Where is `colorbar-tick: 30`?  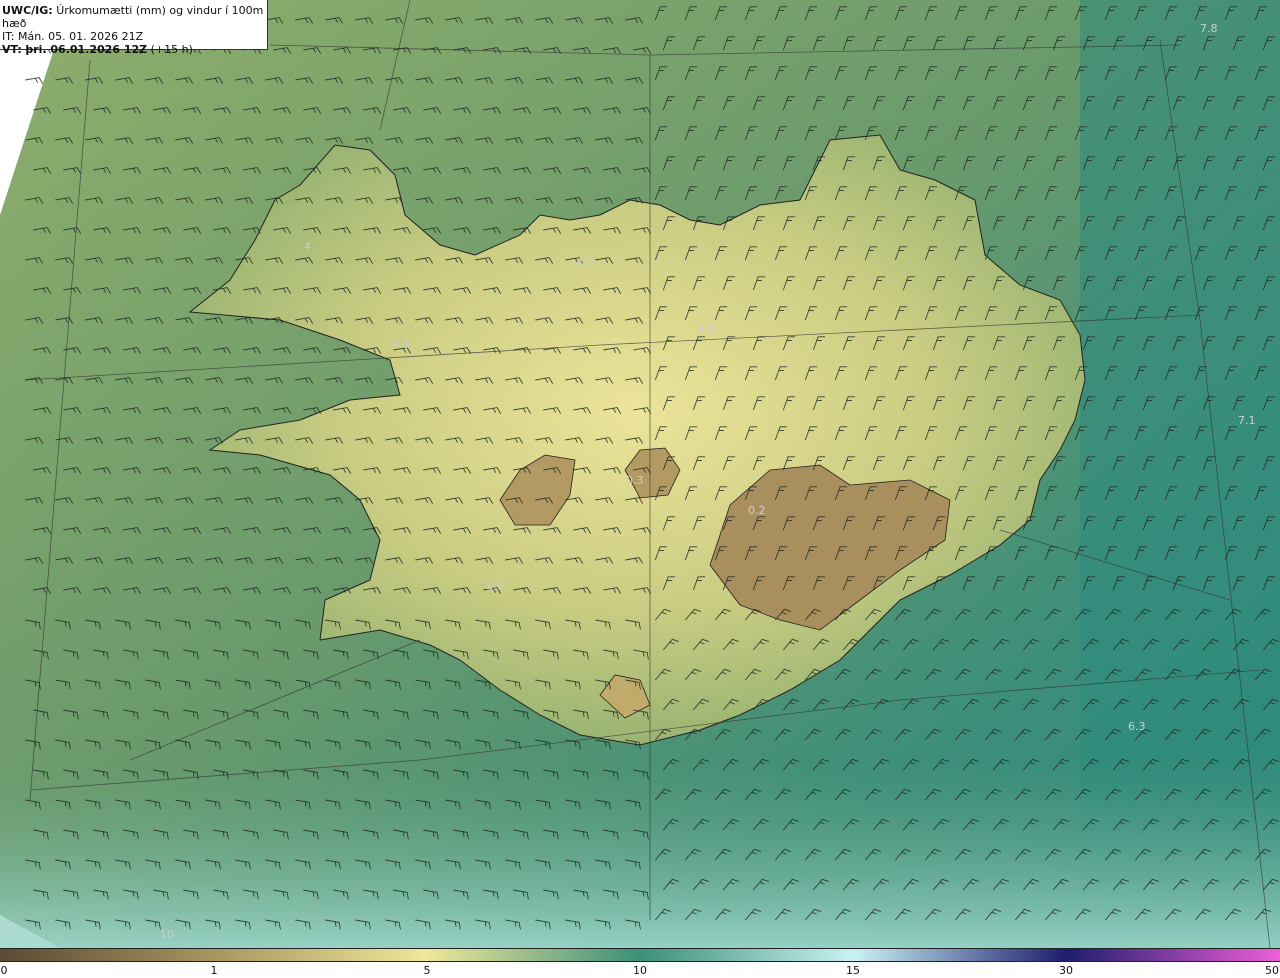
colorbar-tick: 30 is located at coordinates (1066, 970).